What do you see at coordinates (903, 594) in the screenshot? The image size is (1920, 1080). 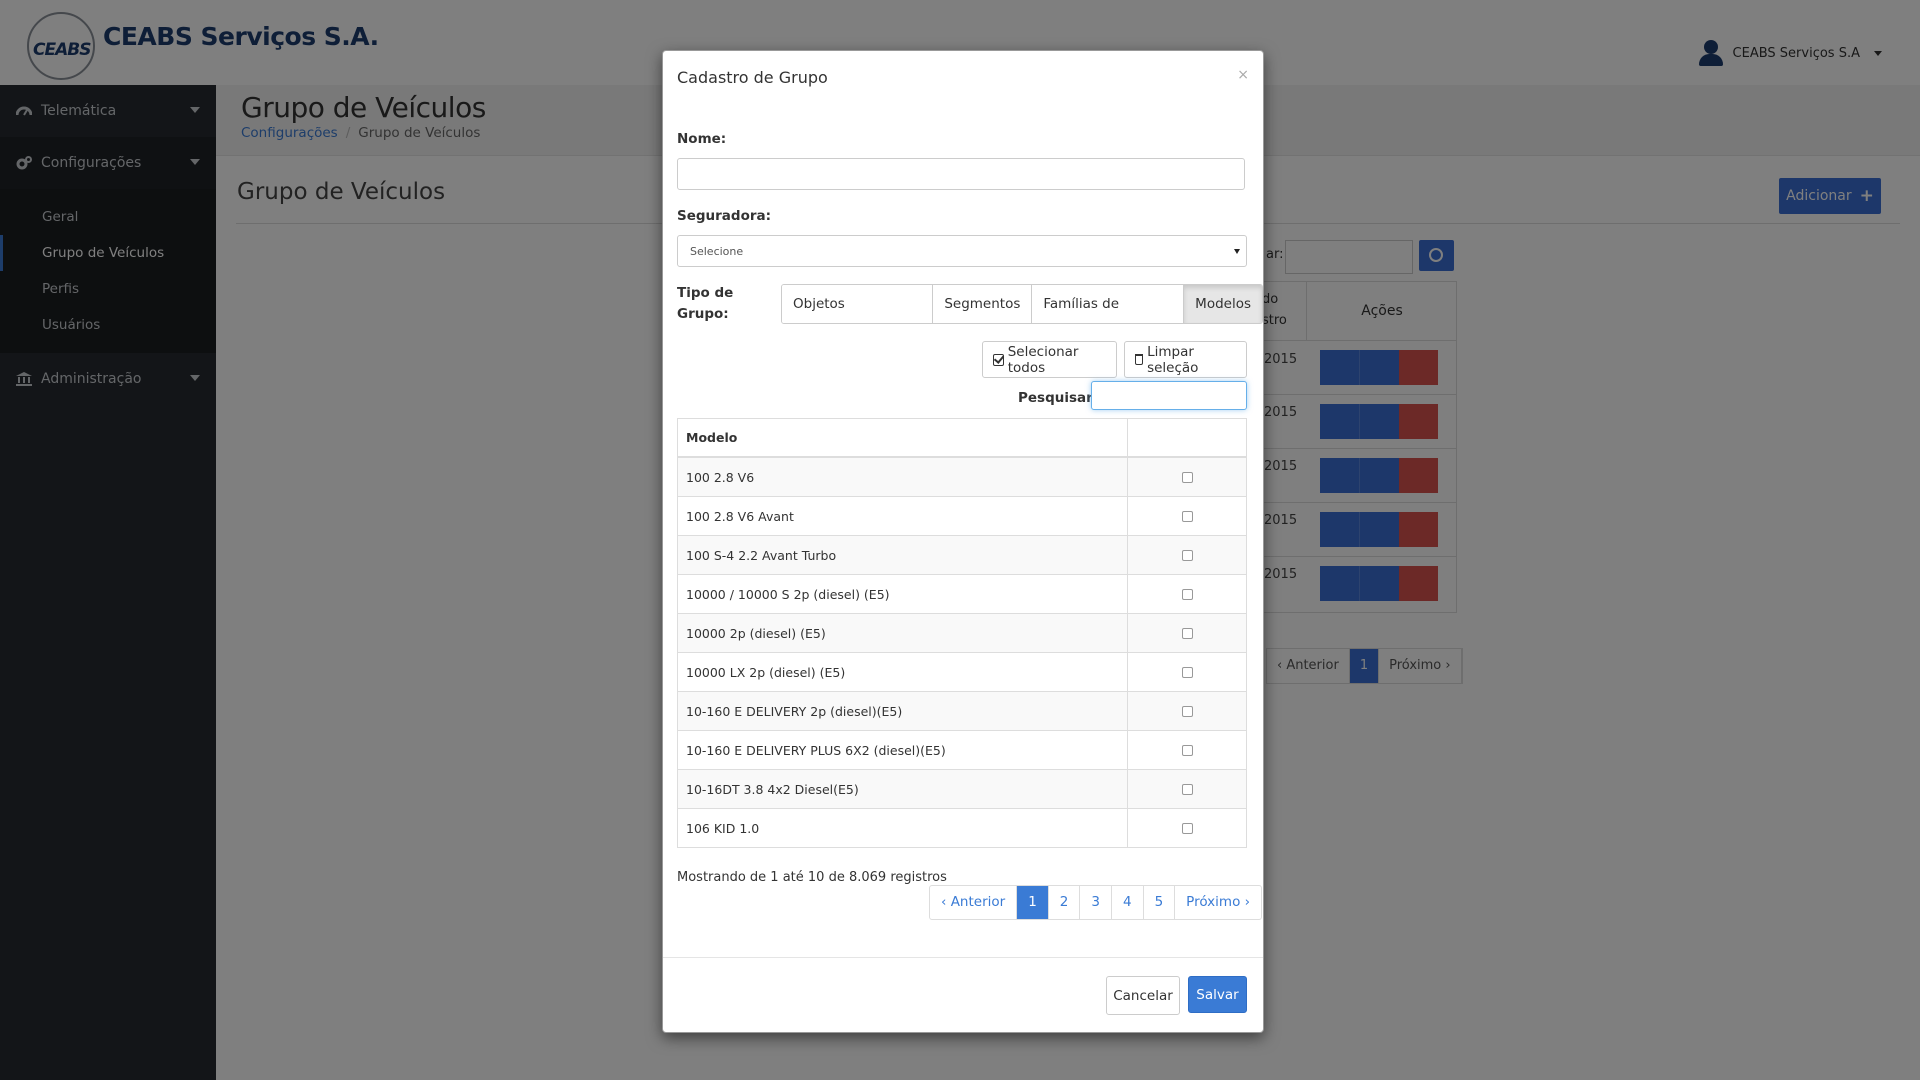 I see `model-cell: 10000 / 10000 S 2p (diesel) (E5)` at bounding box center [903, 594].